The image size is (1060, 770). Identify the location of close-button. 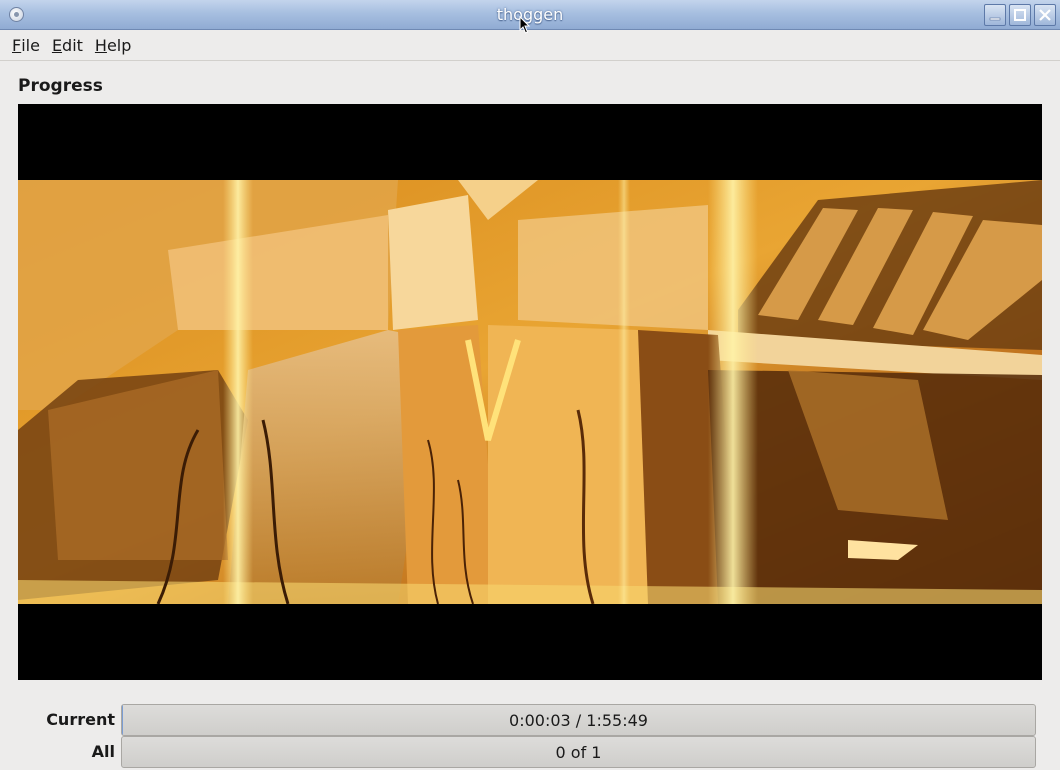
(1045, 15).